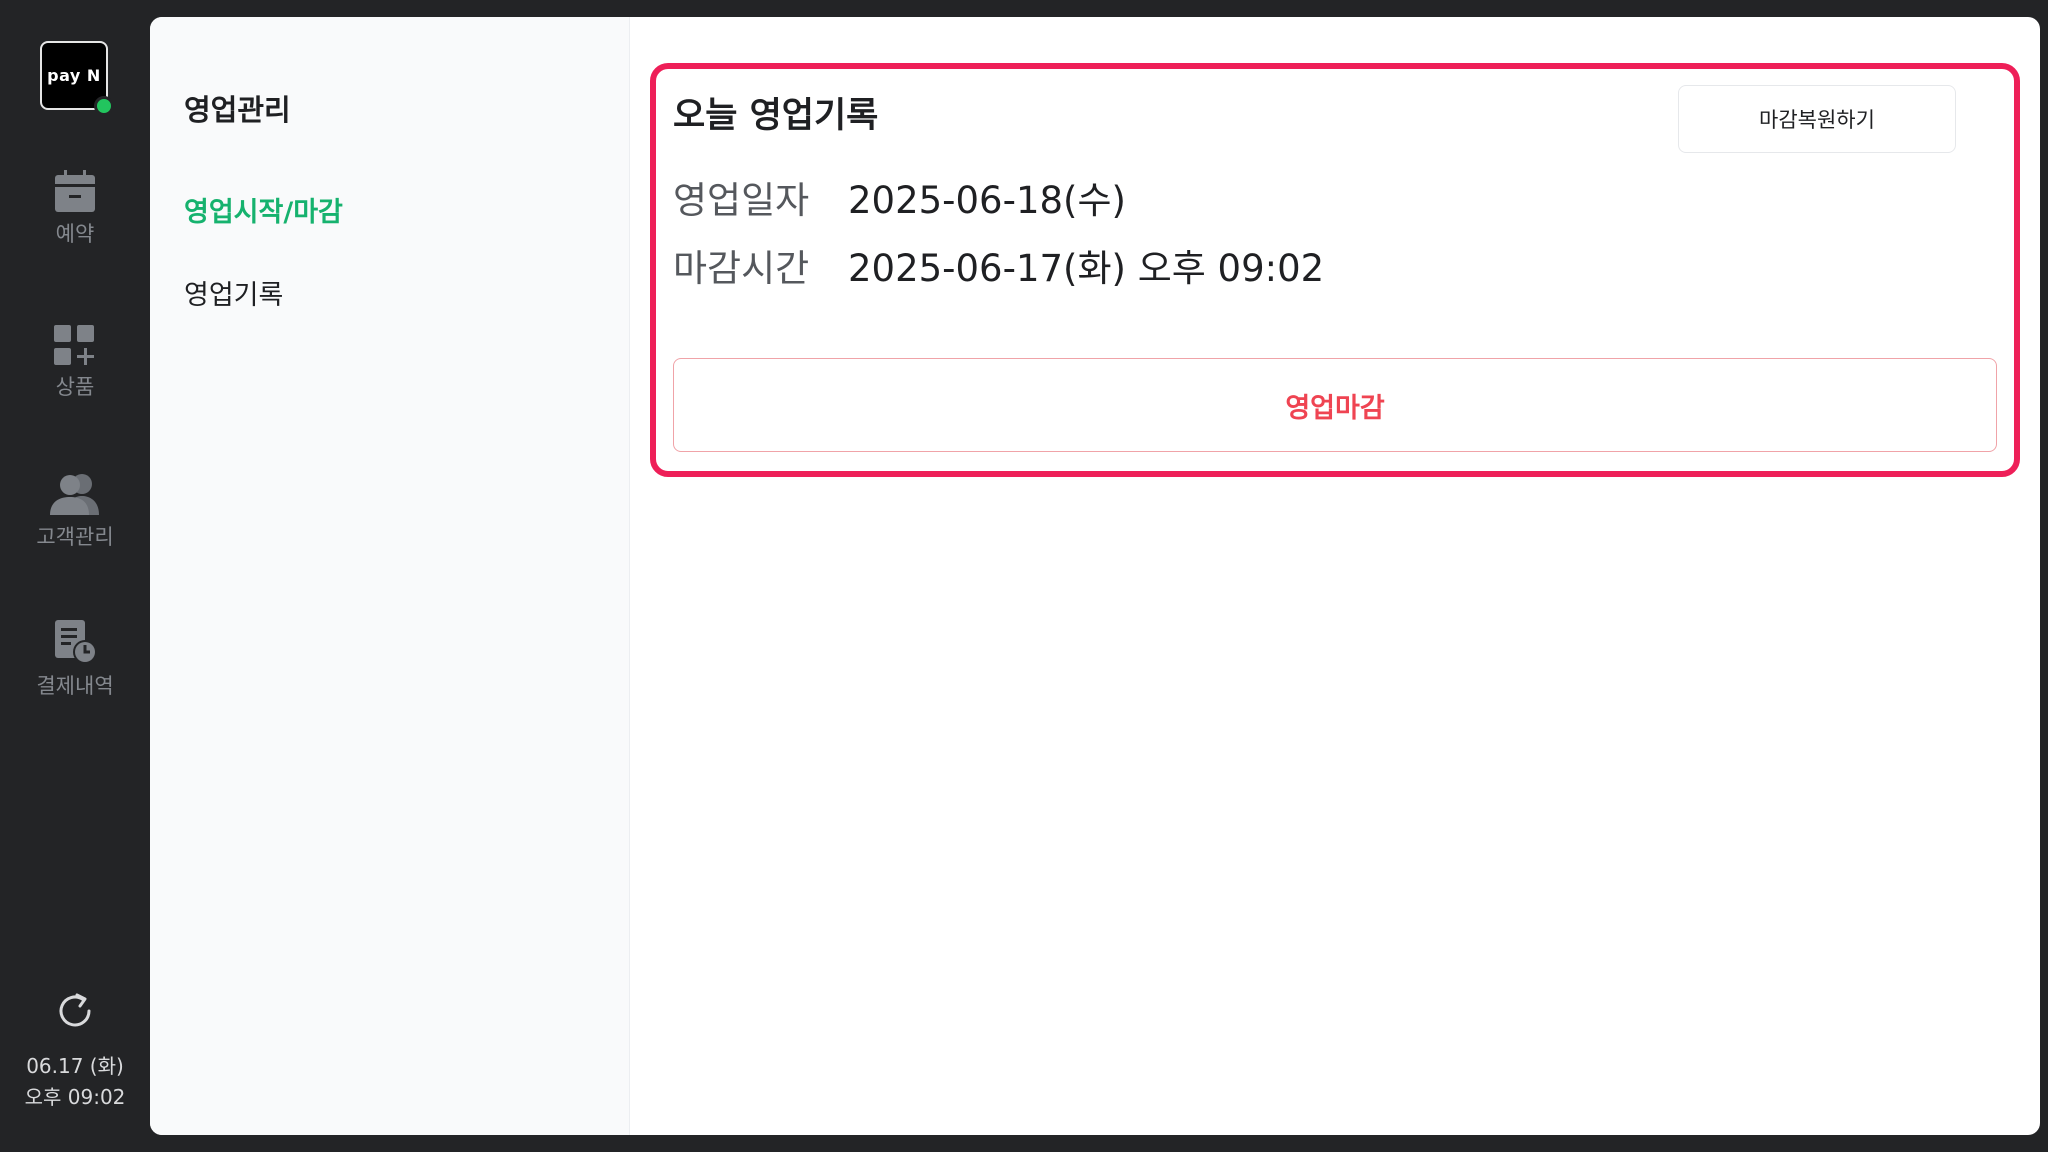 The height and width of the screenshot is (1152, 2048). Describe the element at coordinates (1335, 405) in the screenshot. I see `close-business-button: 영업마감` at that location.